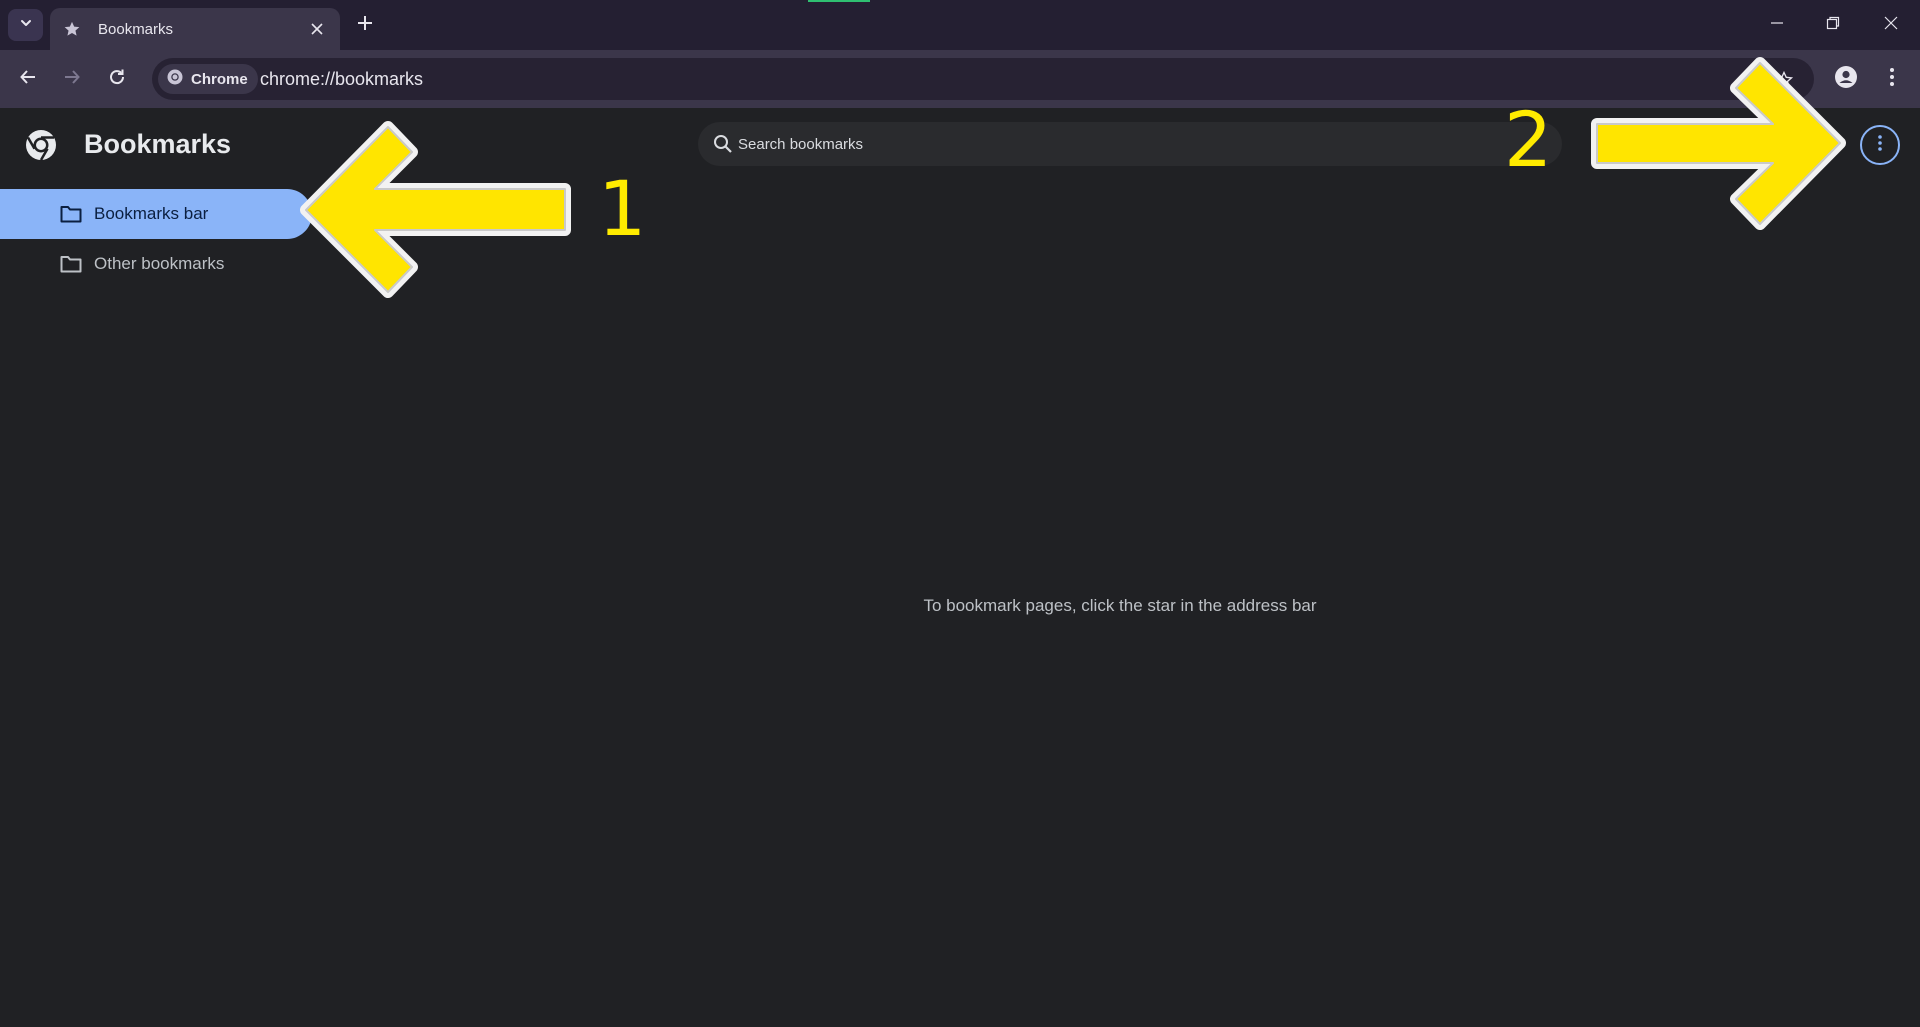  What do you see at coordinates (622, 208) in the screenshot?
I see `annotation-number-1: 1` at bounding box center [622, 208].